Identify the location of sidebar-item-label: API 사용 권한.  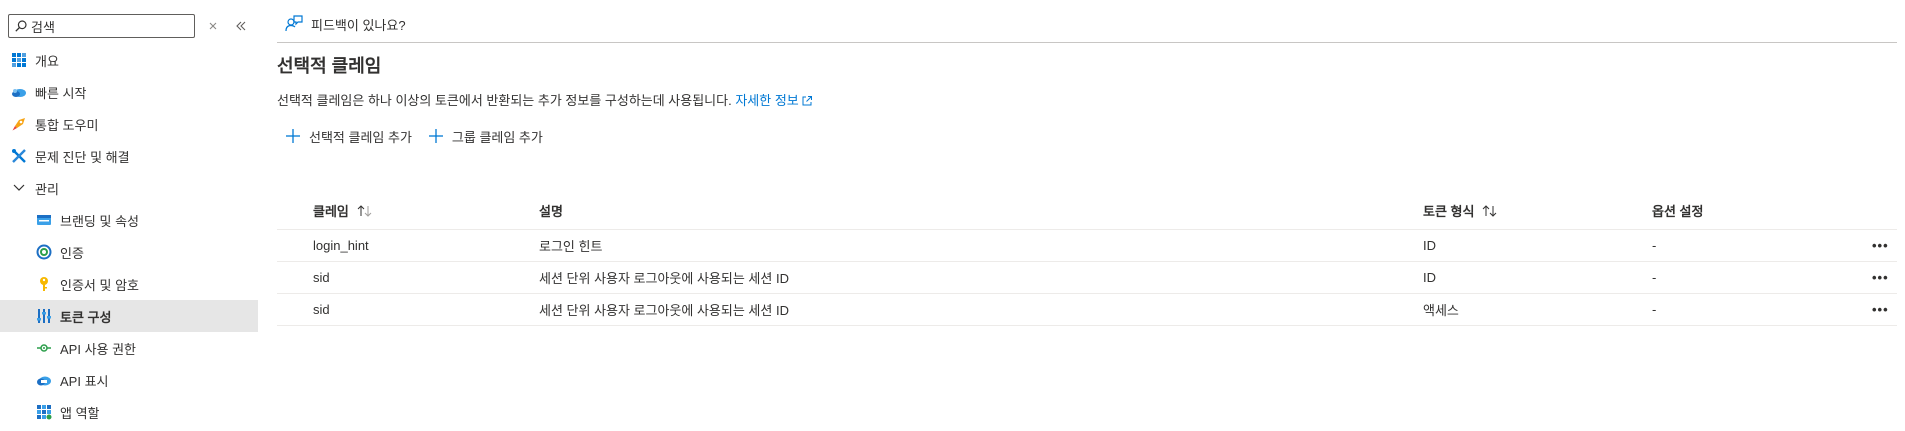
(98, 349).